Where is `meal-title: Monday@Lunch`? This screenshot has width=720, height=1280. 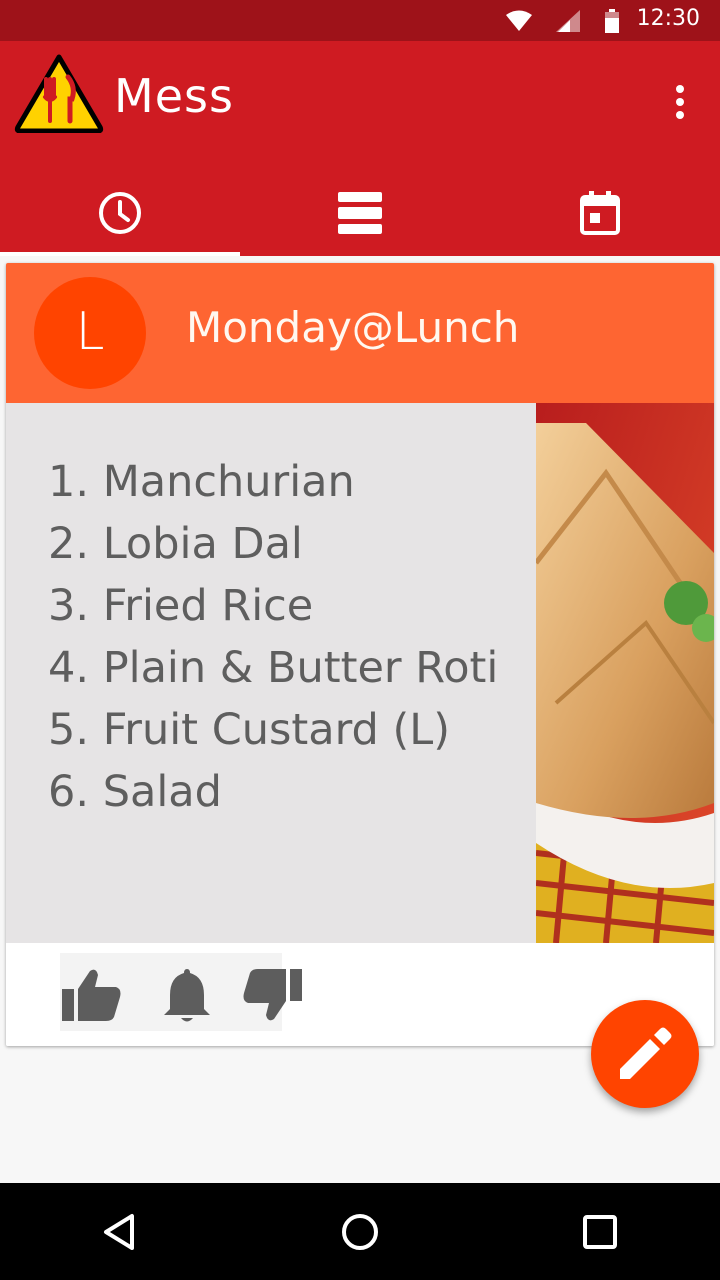 meal-title: Monday@Lunch is located at coordinates (353, 327).